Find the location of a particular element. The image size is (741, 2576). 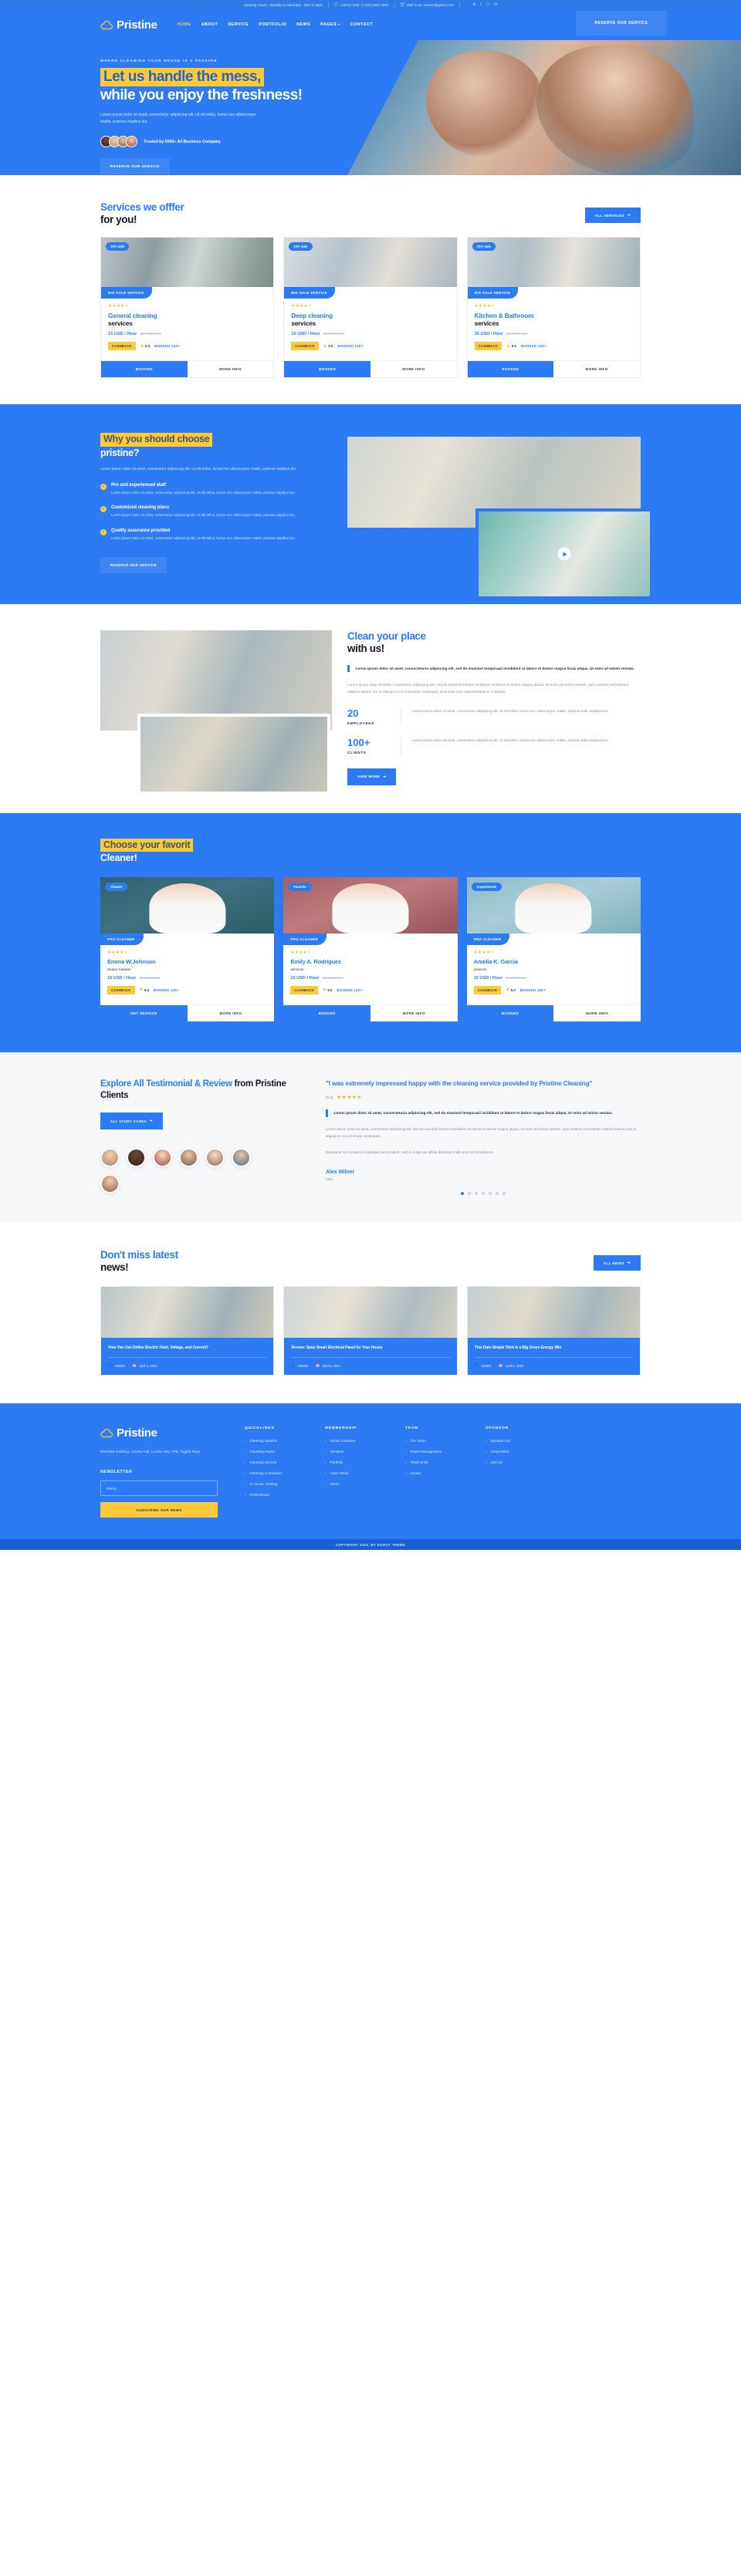

play-button-icon is located at coordinates (564, 554).